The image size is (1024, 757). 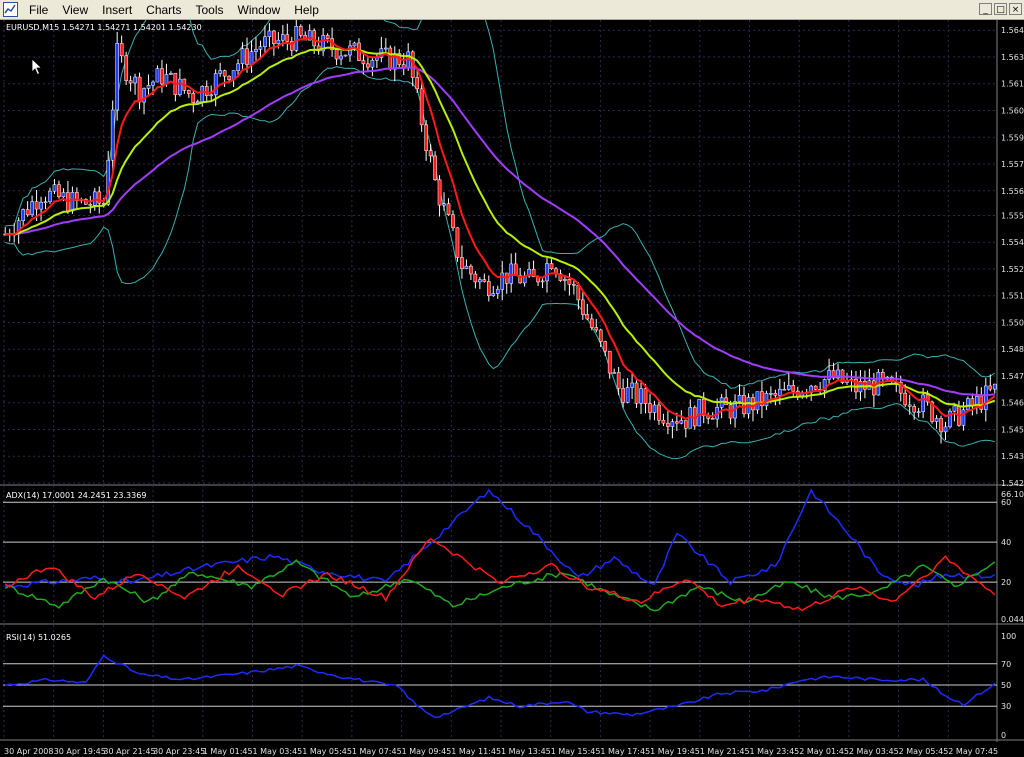 I want to click on restore-button: □, so click(x=1000, y=9).